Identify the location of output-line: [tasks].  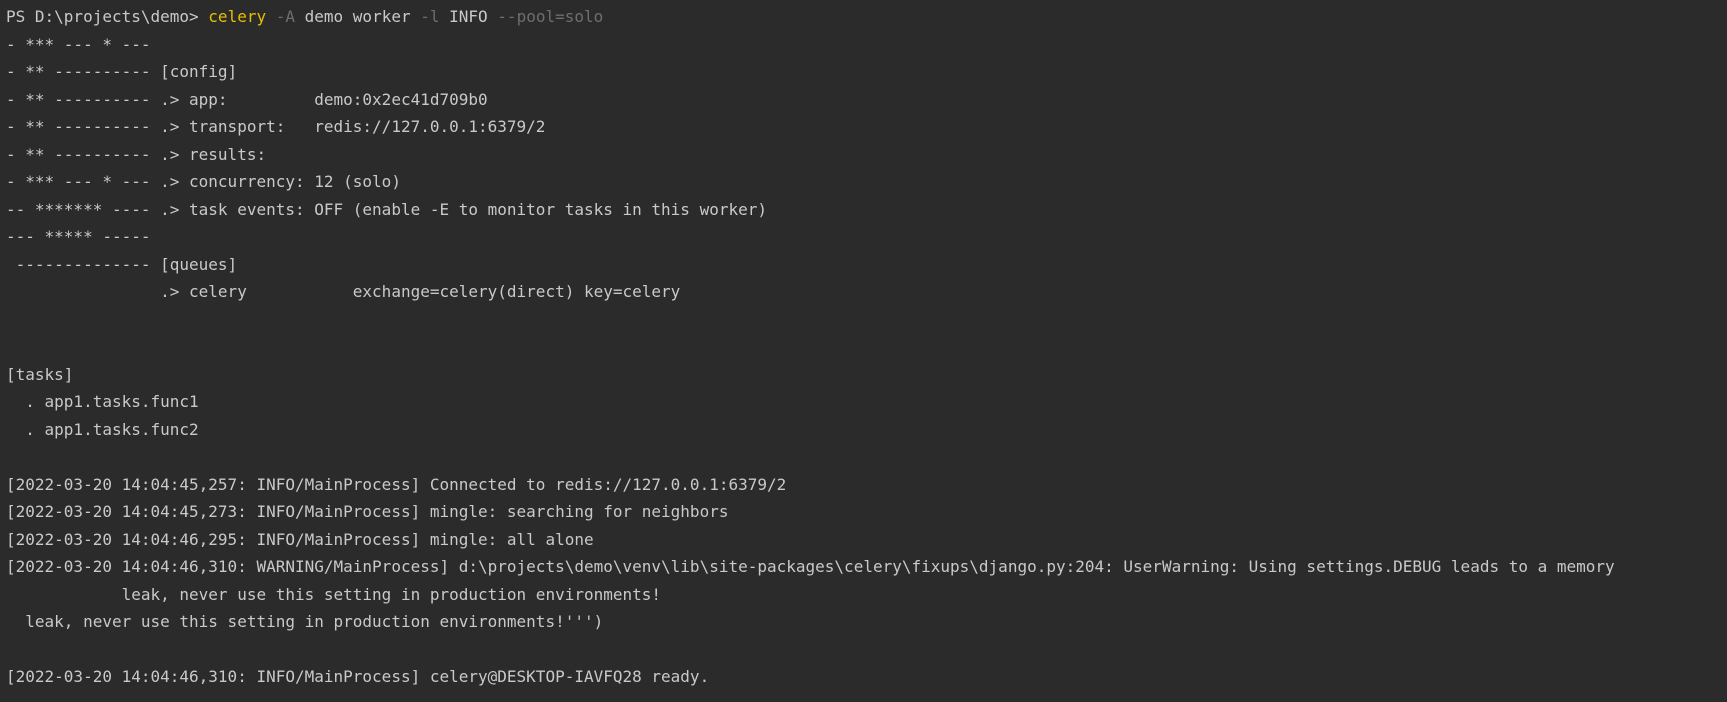
(40, 374).